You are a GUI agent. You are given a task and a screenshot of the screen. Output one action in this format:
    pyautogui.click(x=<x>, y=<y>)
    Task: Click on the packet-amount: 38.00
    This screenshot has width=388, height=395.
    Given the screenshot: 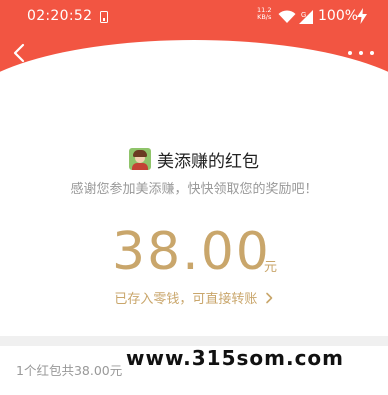 What is the action you would take?
    pyautogui.click(x=191, y=252)
    